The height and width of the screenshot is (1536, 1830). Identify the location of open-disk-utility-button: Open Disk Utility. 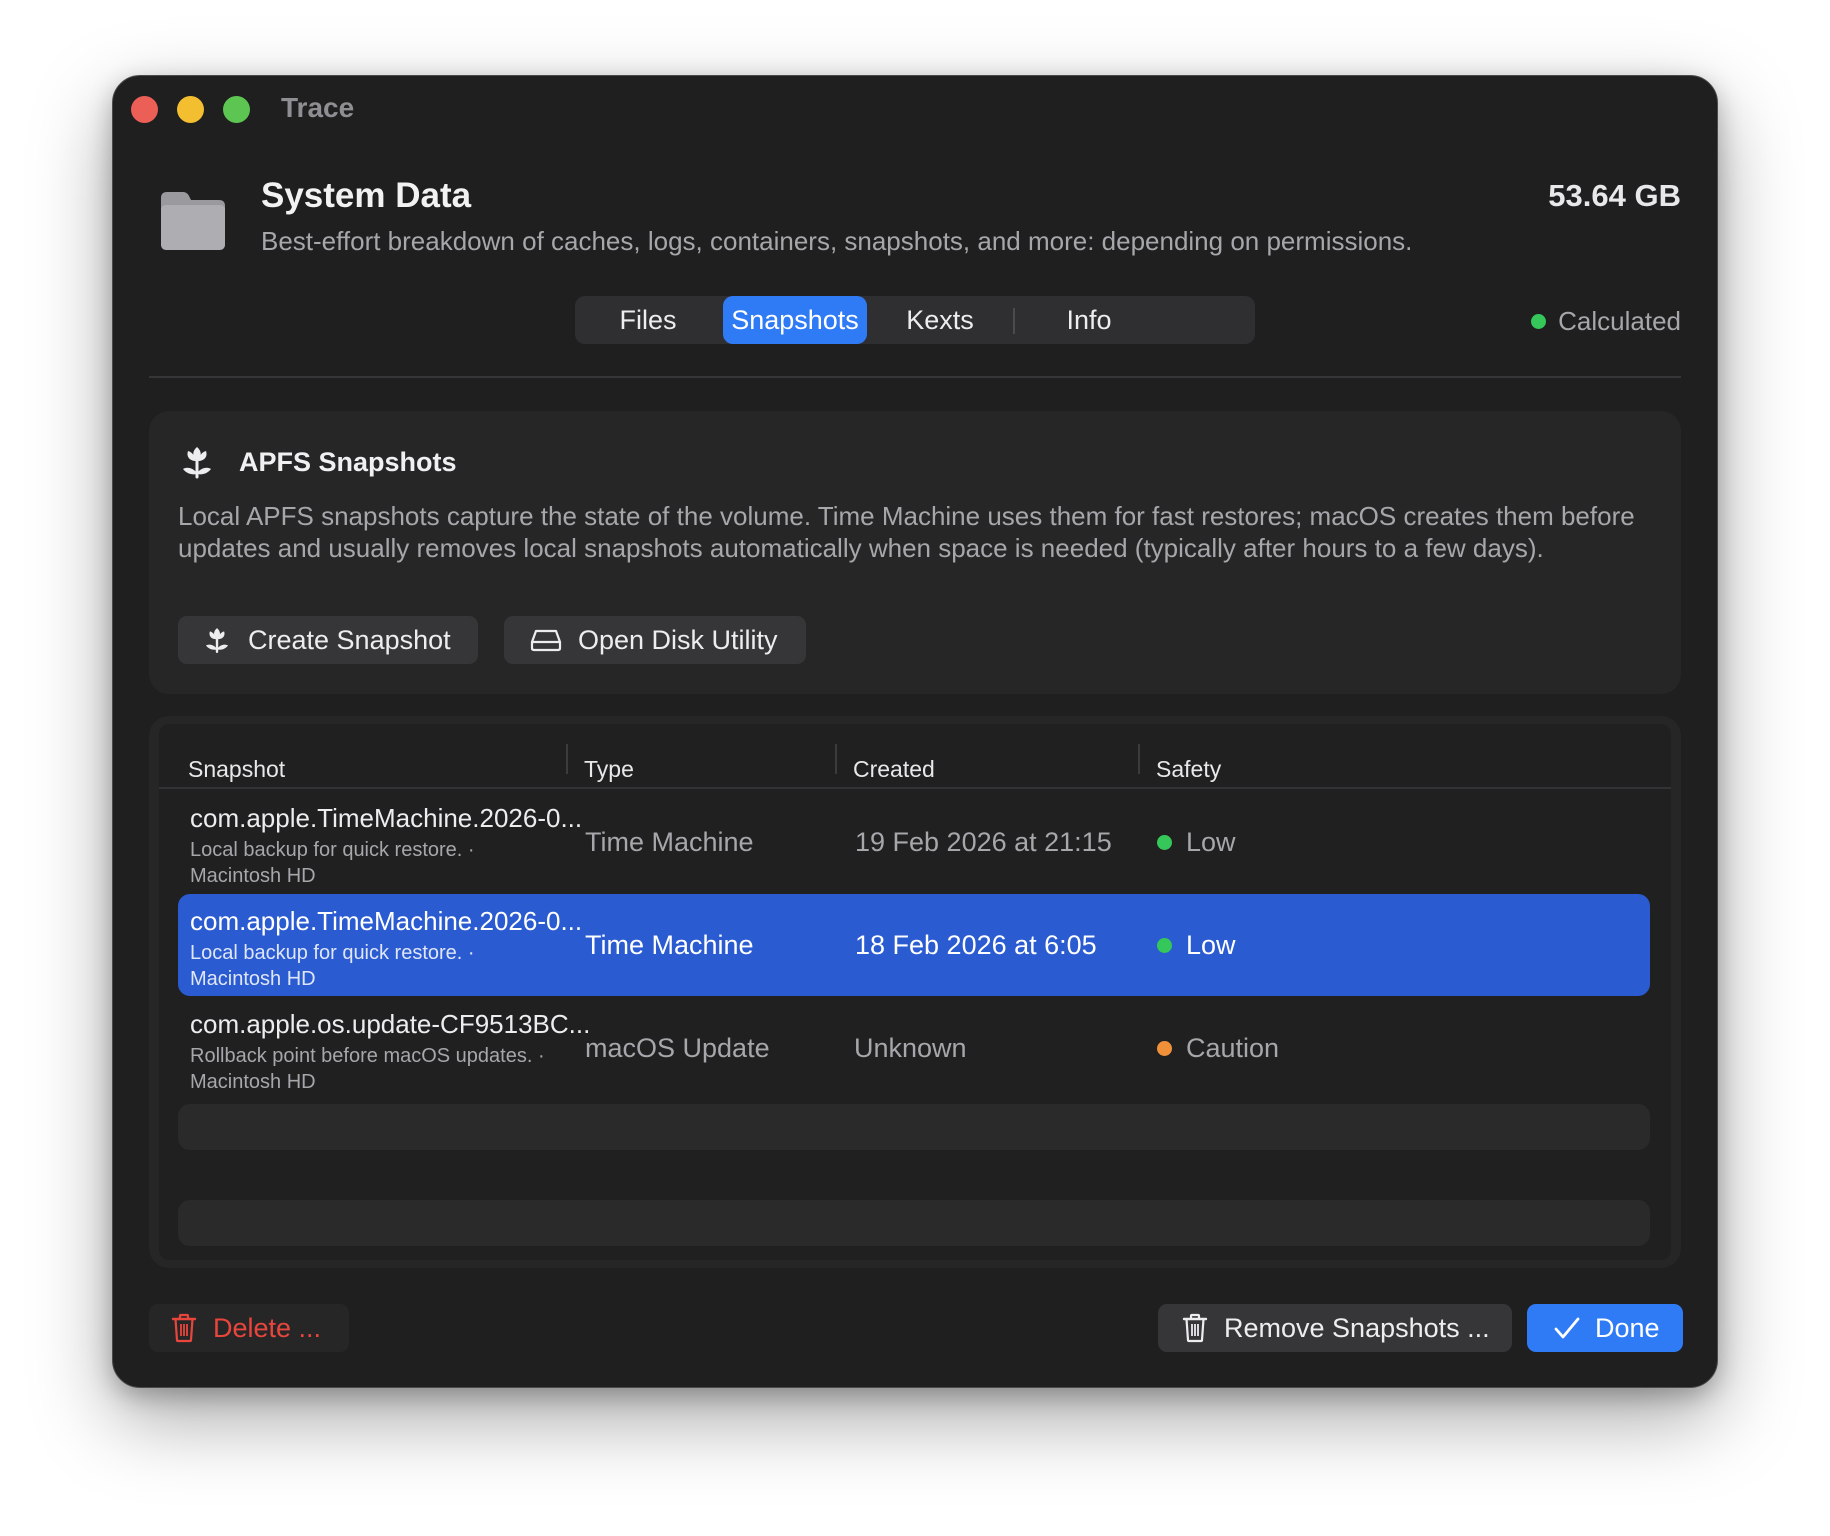
(655, 640).